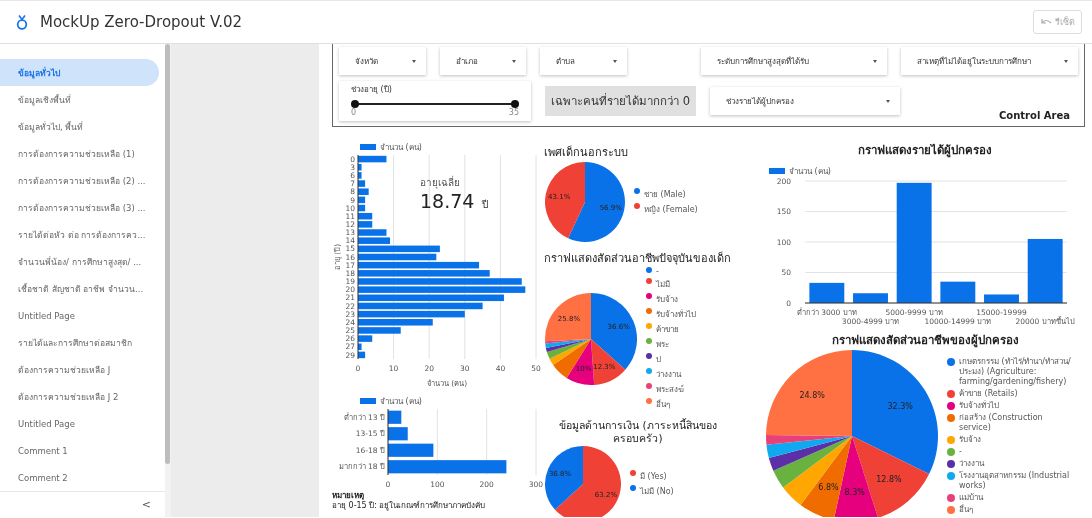 Image resolution: width=1092 pixels, height=518 pixels. Describe the element at coordinates (638, 432) in the screenshot. I see `chart-title: ข้อมูลด้านการเงิน (ภาระหนี้สินของครอบครัว)` at that location.